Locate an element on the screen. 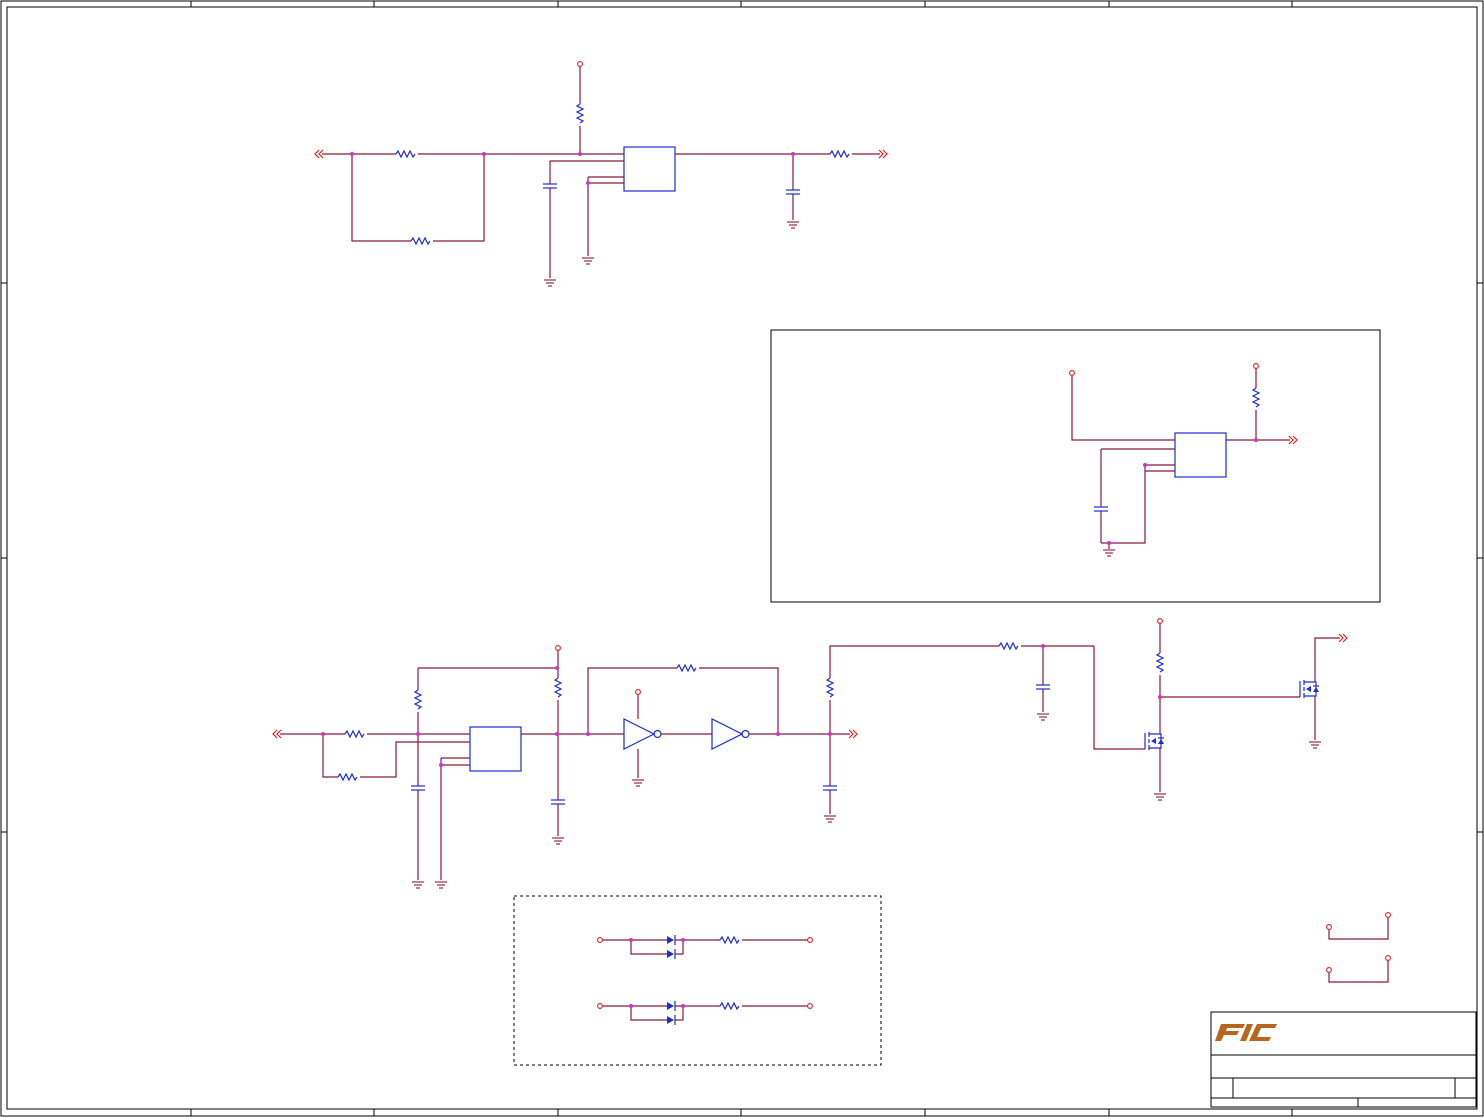  mosfet-arrow is located at coordinates (1153, 741).